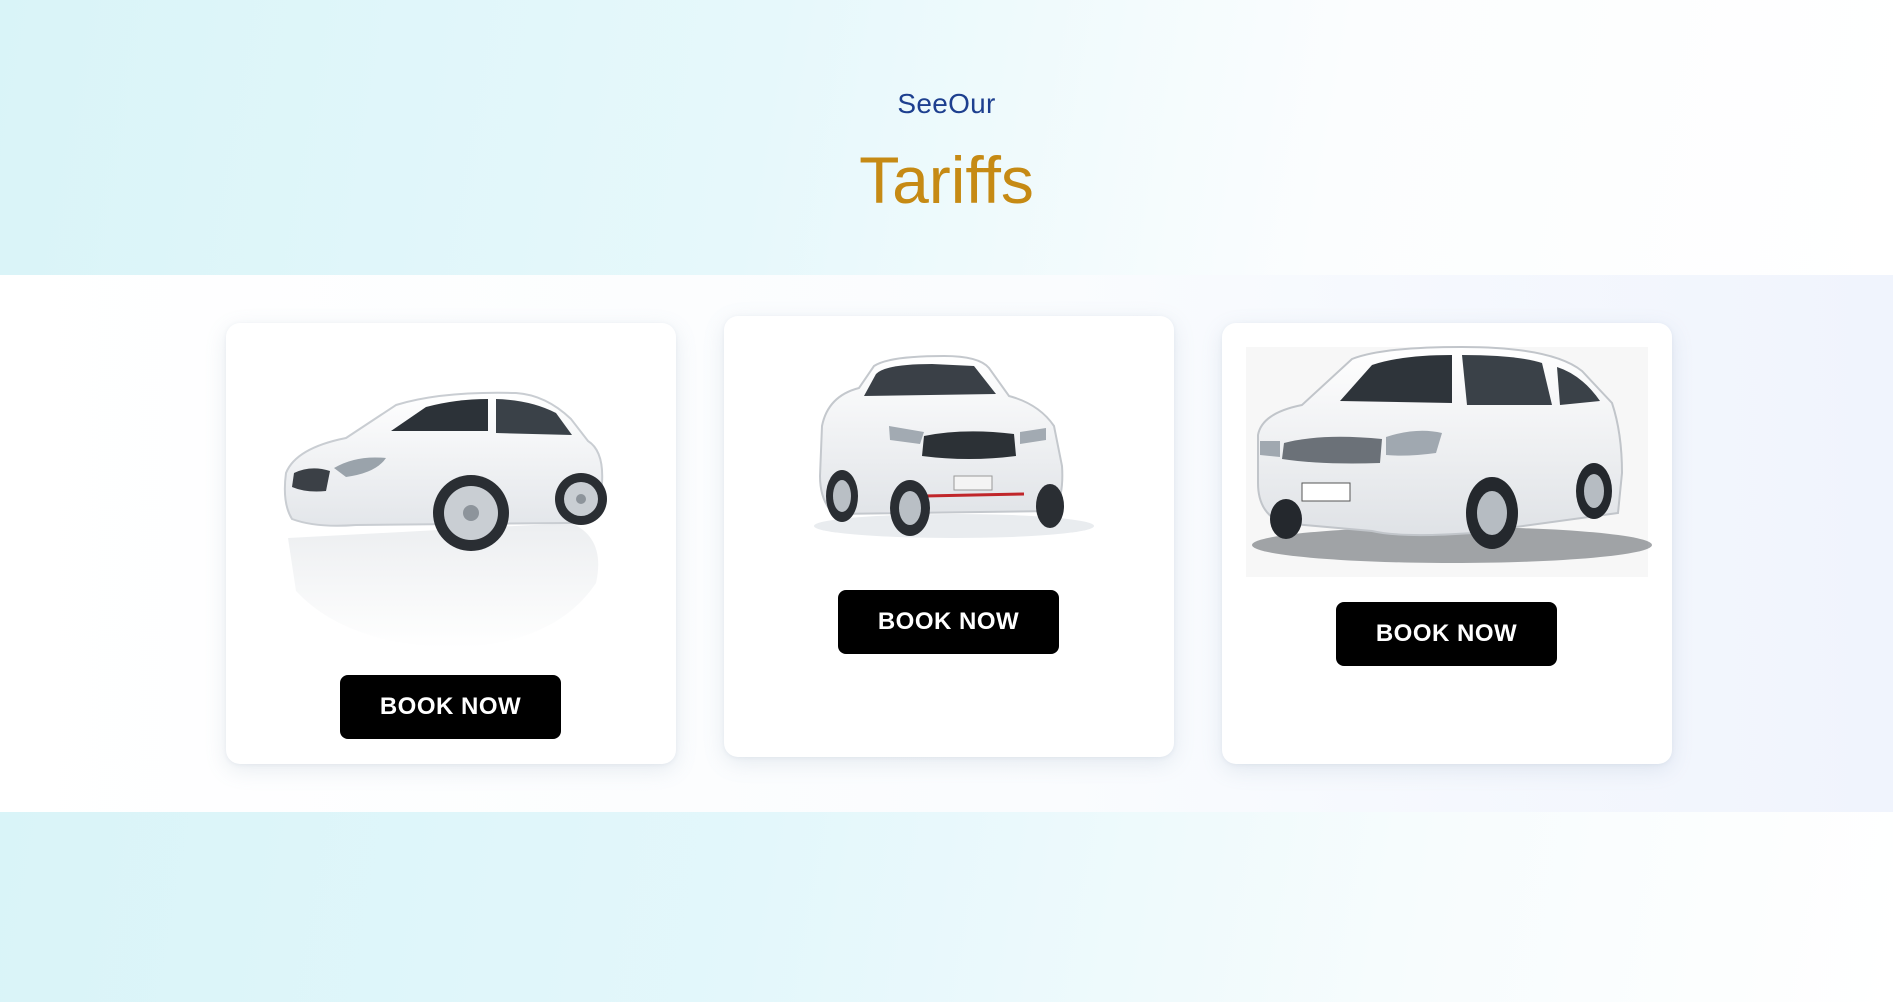 The image size is (1893, 1002). I want to click on suv-car-icon, so click(954, 446).